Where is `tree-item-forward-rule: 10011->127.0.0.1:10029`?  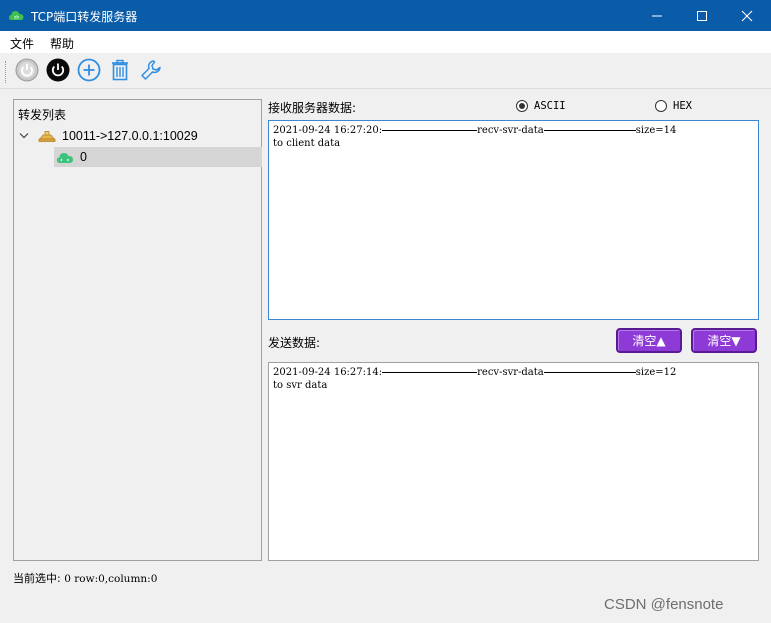
tree-item-forward-rule: 10011->127.0.0.1:10029 is located at coordinates (139, 136).